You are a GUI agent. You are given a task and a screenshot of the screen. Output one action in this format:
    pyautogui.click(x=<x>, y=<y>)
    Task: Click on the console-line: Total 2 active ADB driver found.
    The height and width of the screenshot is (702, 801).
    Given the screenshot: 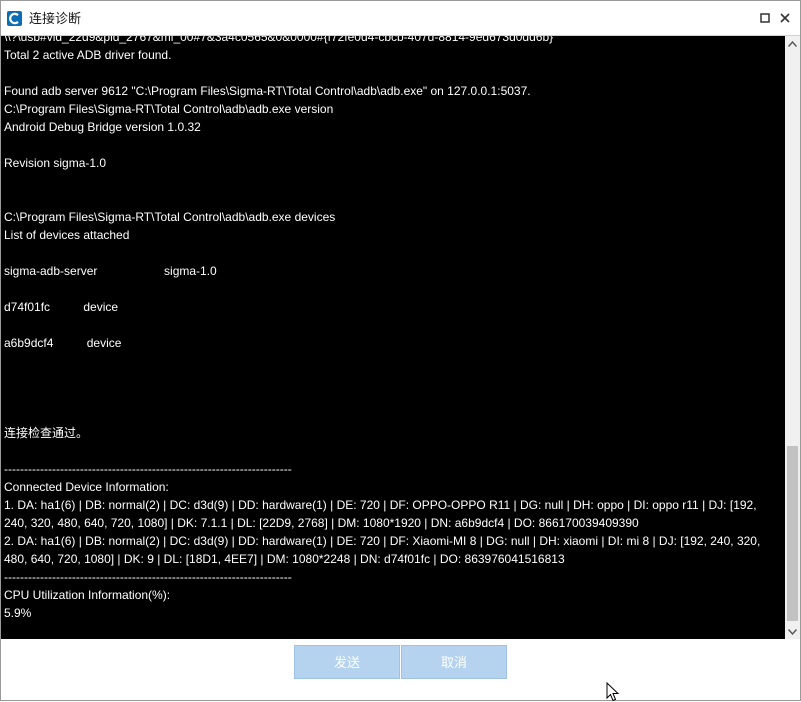 What is the action you would take?
    pyautogui.click(x=88, y=55)
    